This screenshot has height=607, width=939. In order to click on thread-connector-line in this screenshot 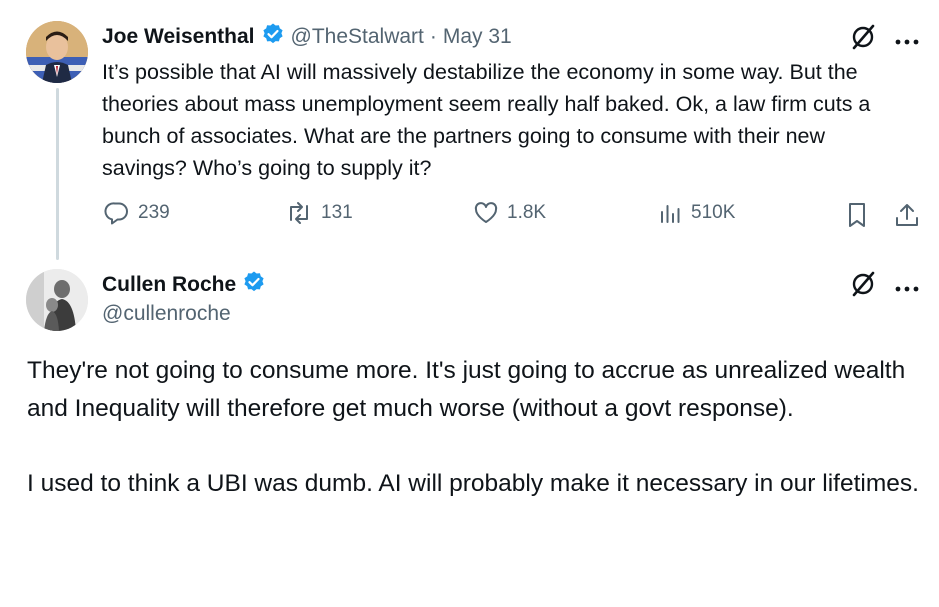, I will do `click(57, 174)`.